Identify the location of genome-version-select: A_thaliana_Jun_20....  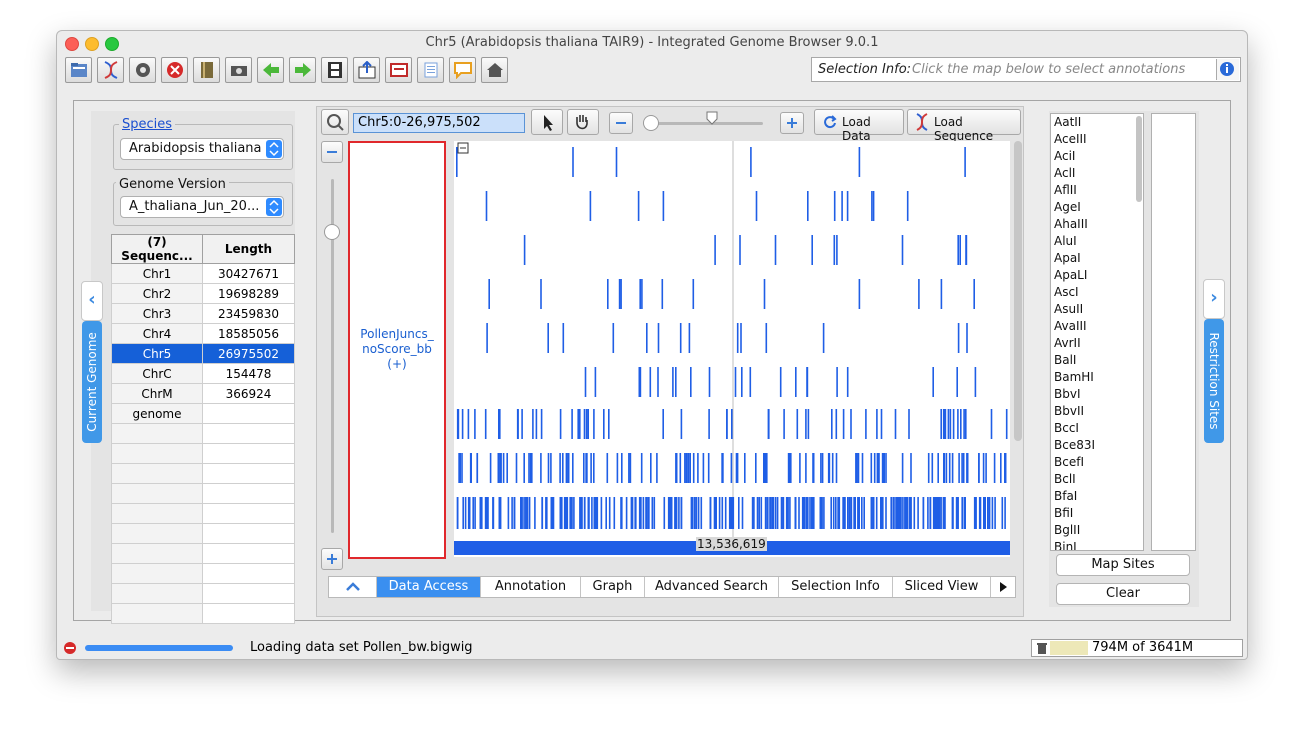
(202, 207).